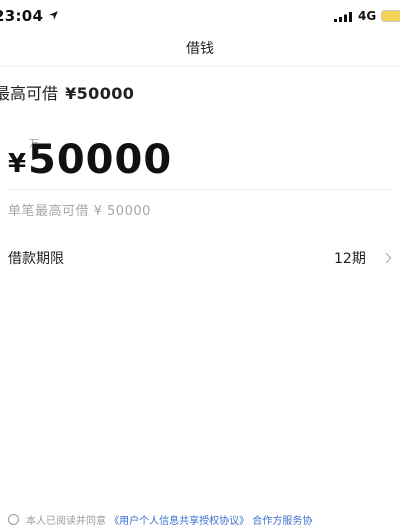 This screenshot has height=525, width=400. I want to click on signal-icon, so click(343, 17).